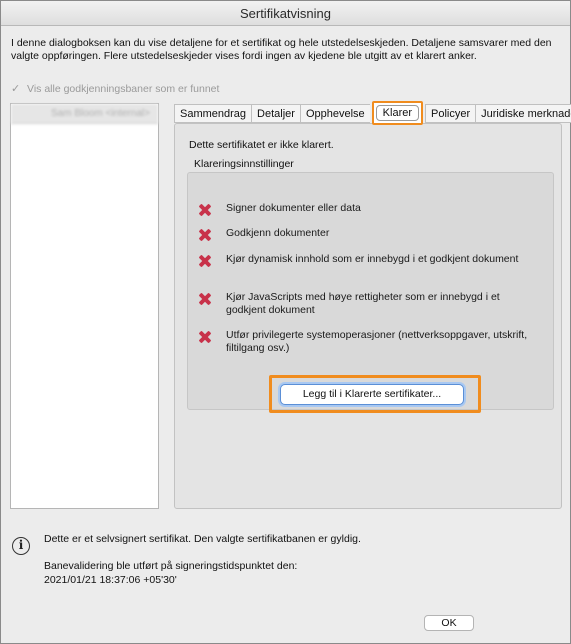 The height and width of the screenshot is (644, 571). I want to click on tab-revocation: Opphevelse, so click(334, 113).